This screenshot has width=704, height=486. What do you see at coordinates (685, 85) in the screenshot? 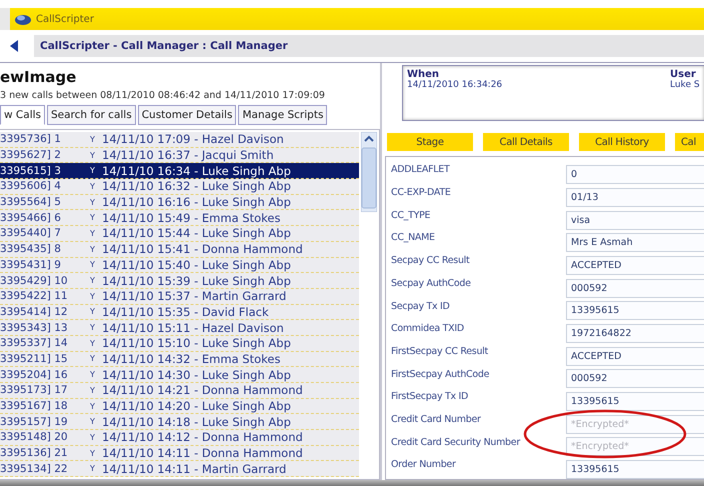
I see `user-value: Luke S` at bounding box center [685, 85].